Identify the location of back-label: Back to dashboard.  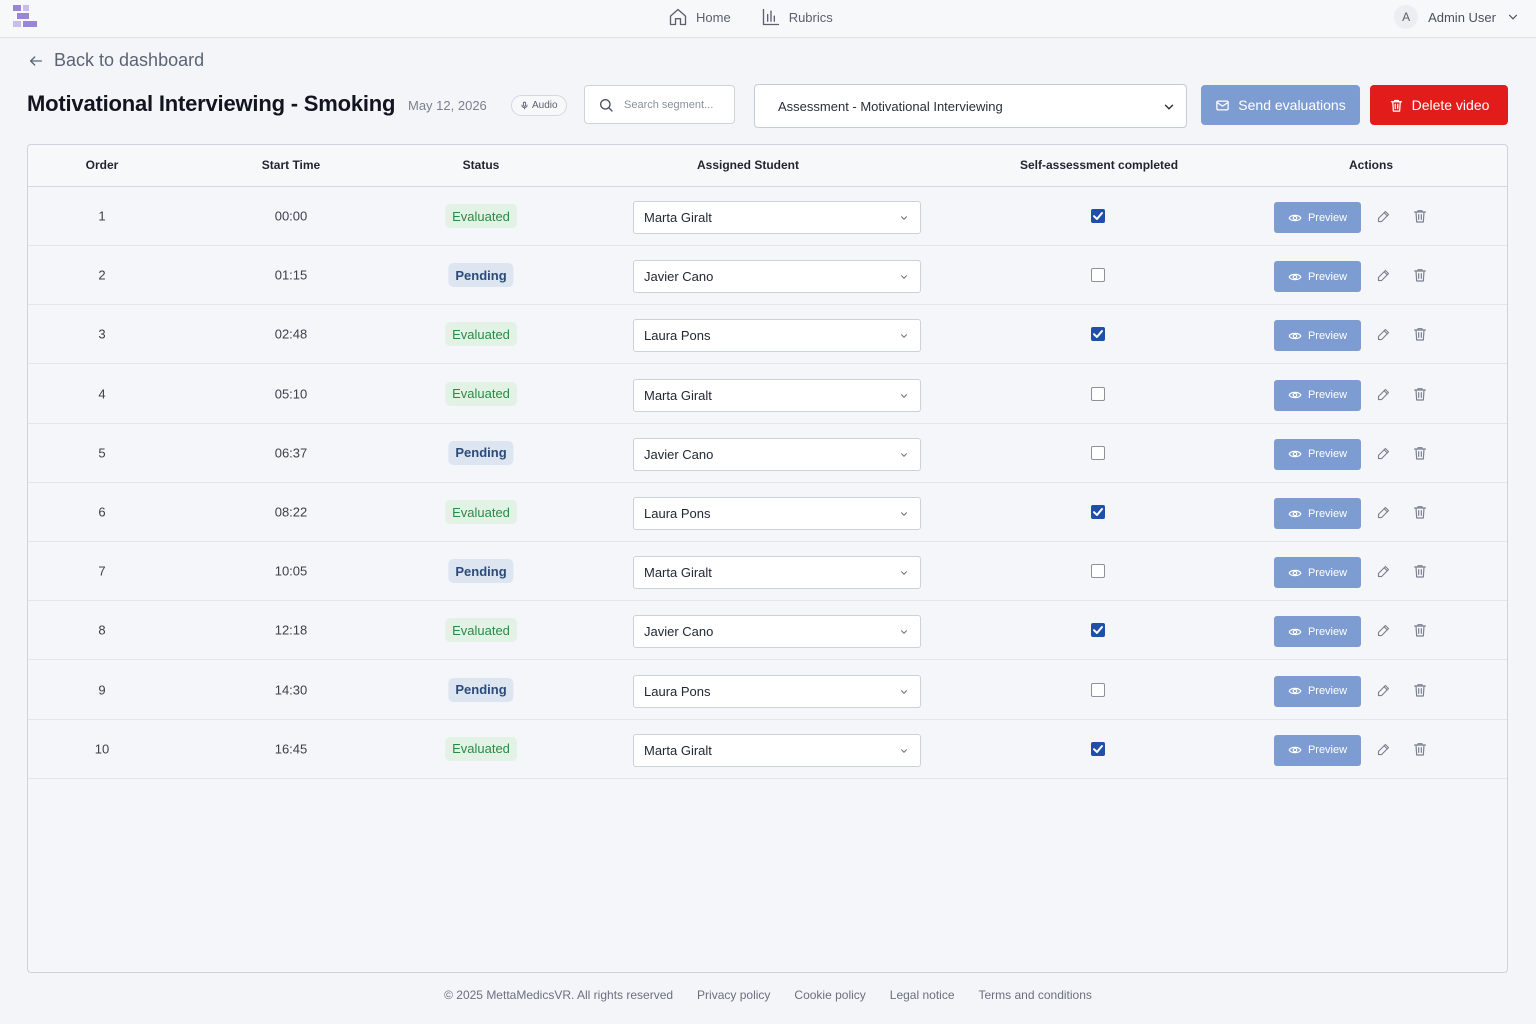
(129, 60).